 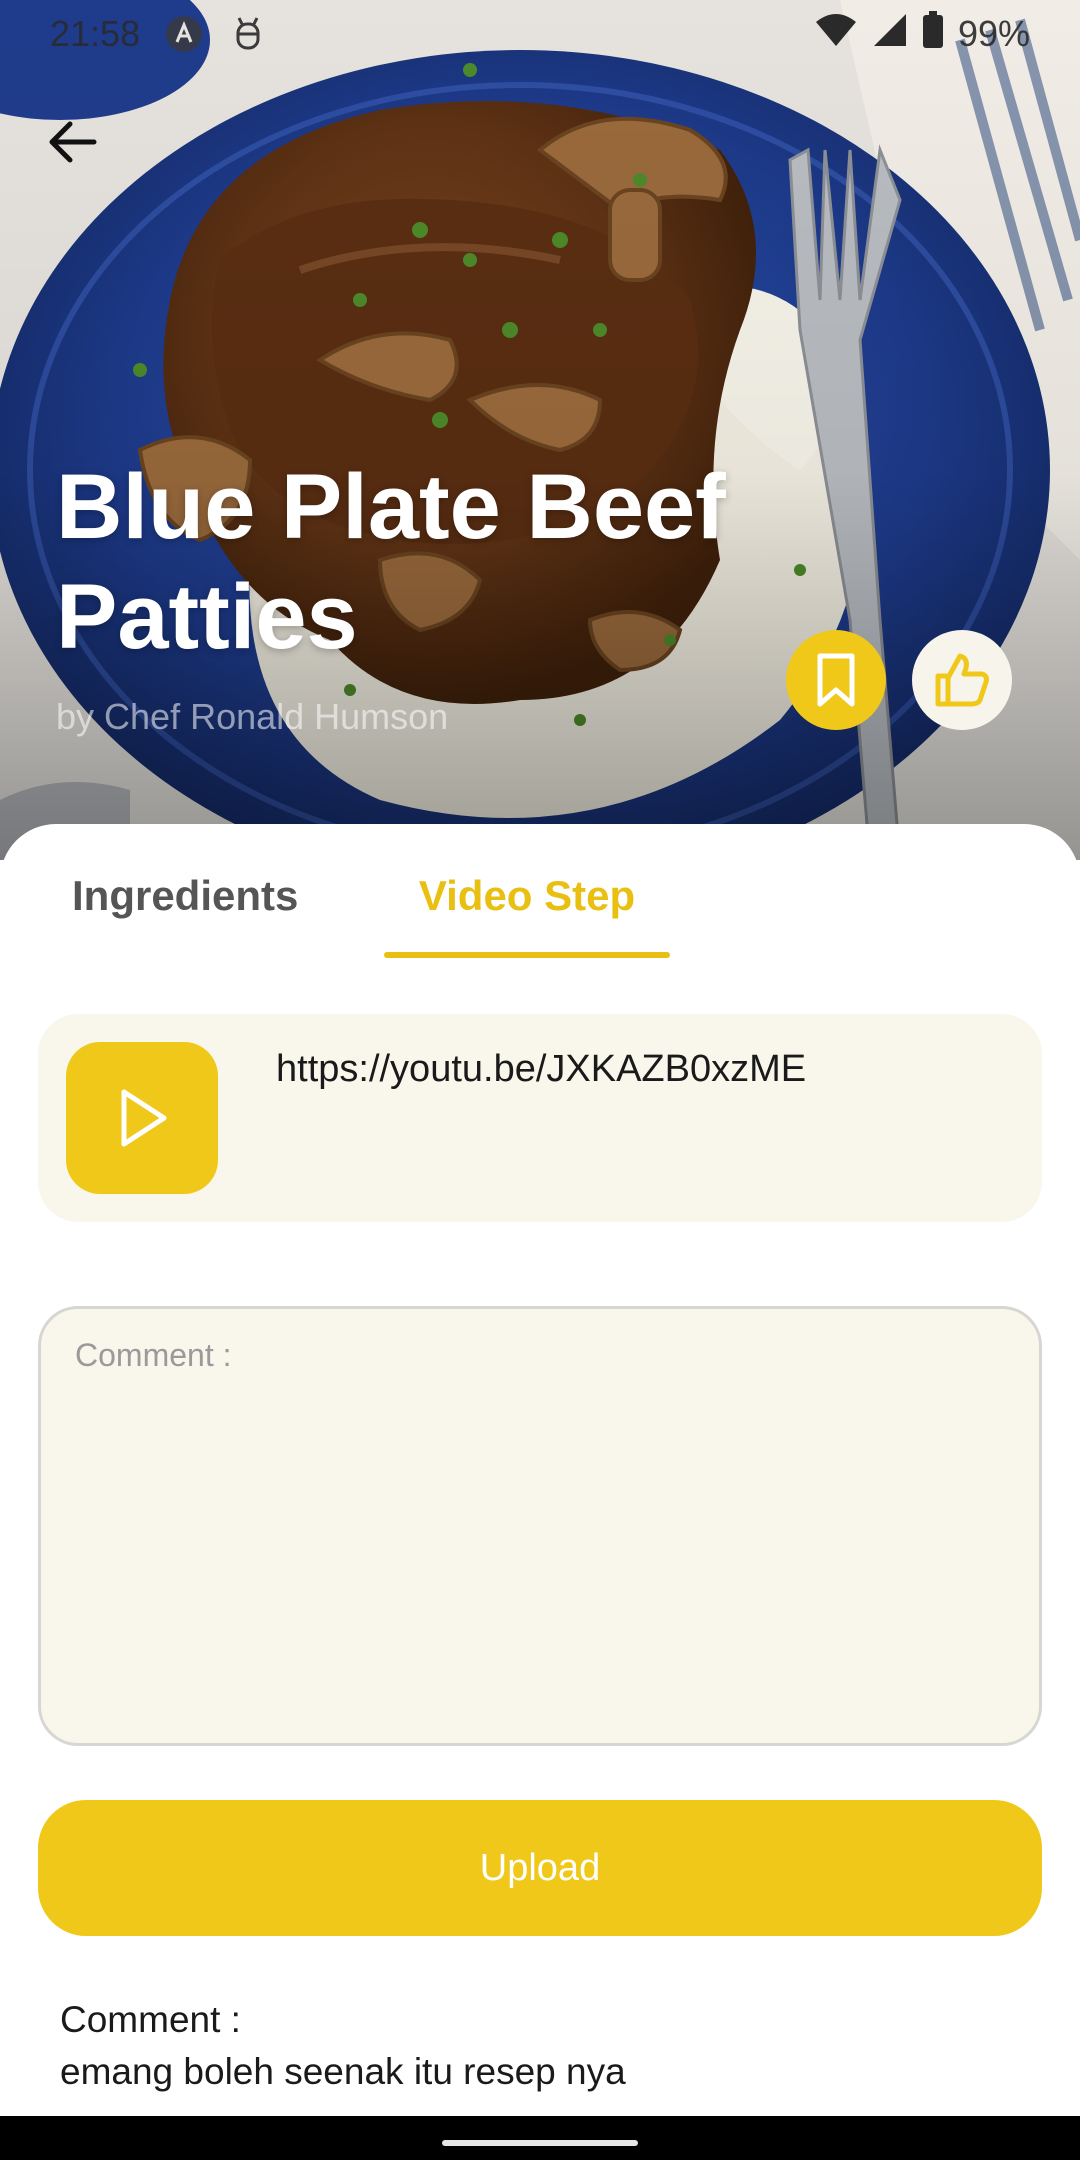 I want to click on recipe-tabs: Ingredients Video Step, so click(x=540, y=891).